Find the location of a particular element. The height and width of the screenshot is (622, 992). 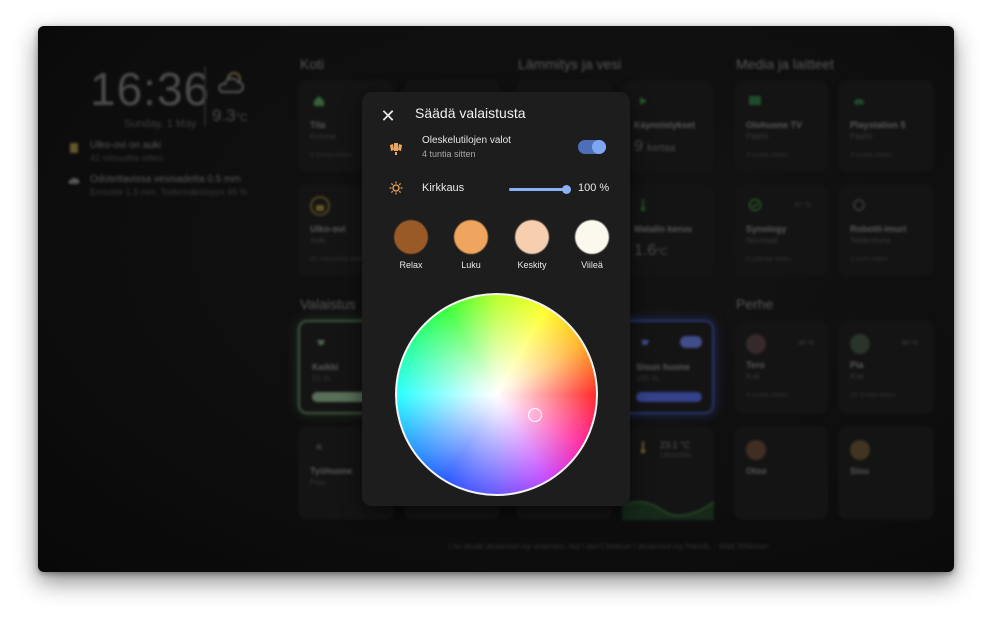

light-last-changed: 4 tuntia sitten is located at coordinates (449, 154).